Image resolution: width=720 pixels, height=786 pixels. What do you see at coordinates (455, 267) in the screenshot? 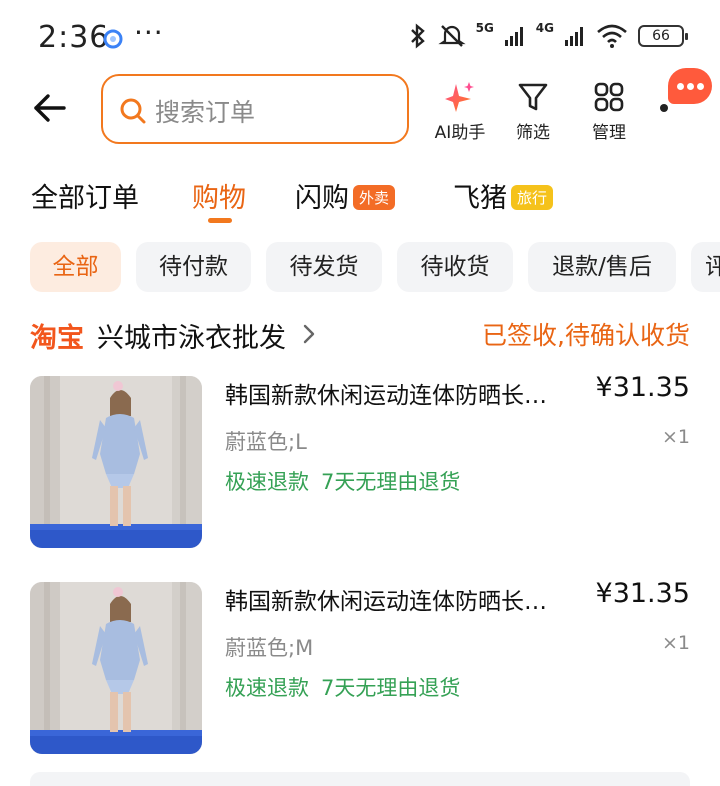
I see `chip-pending-receipt: 待收货` at bounding box center [455, 267].